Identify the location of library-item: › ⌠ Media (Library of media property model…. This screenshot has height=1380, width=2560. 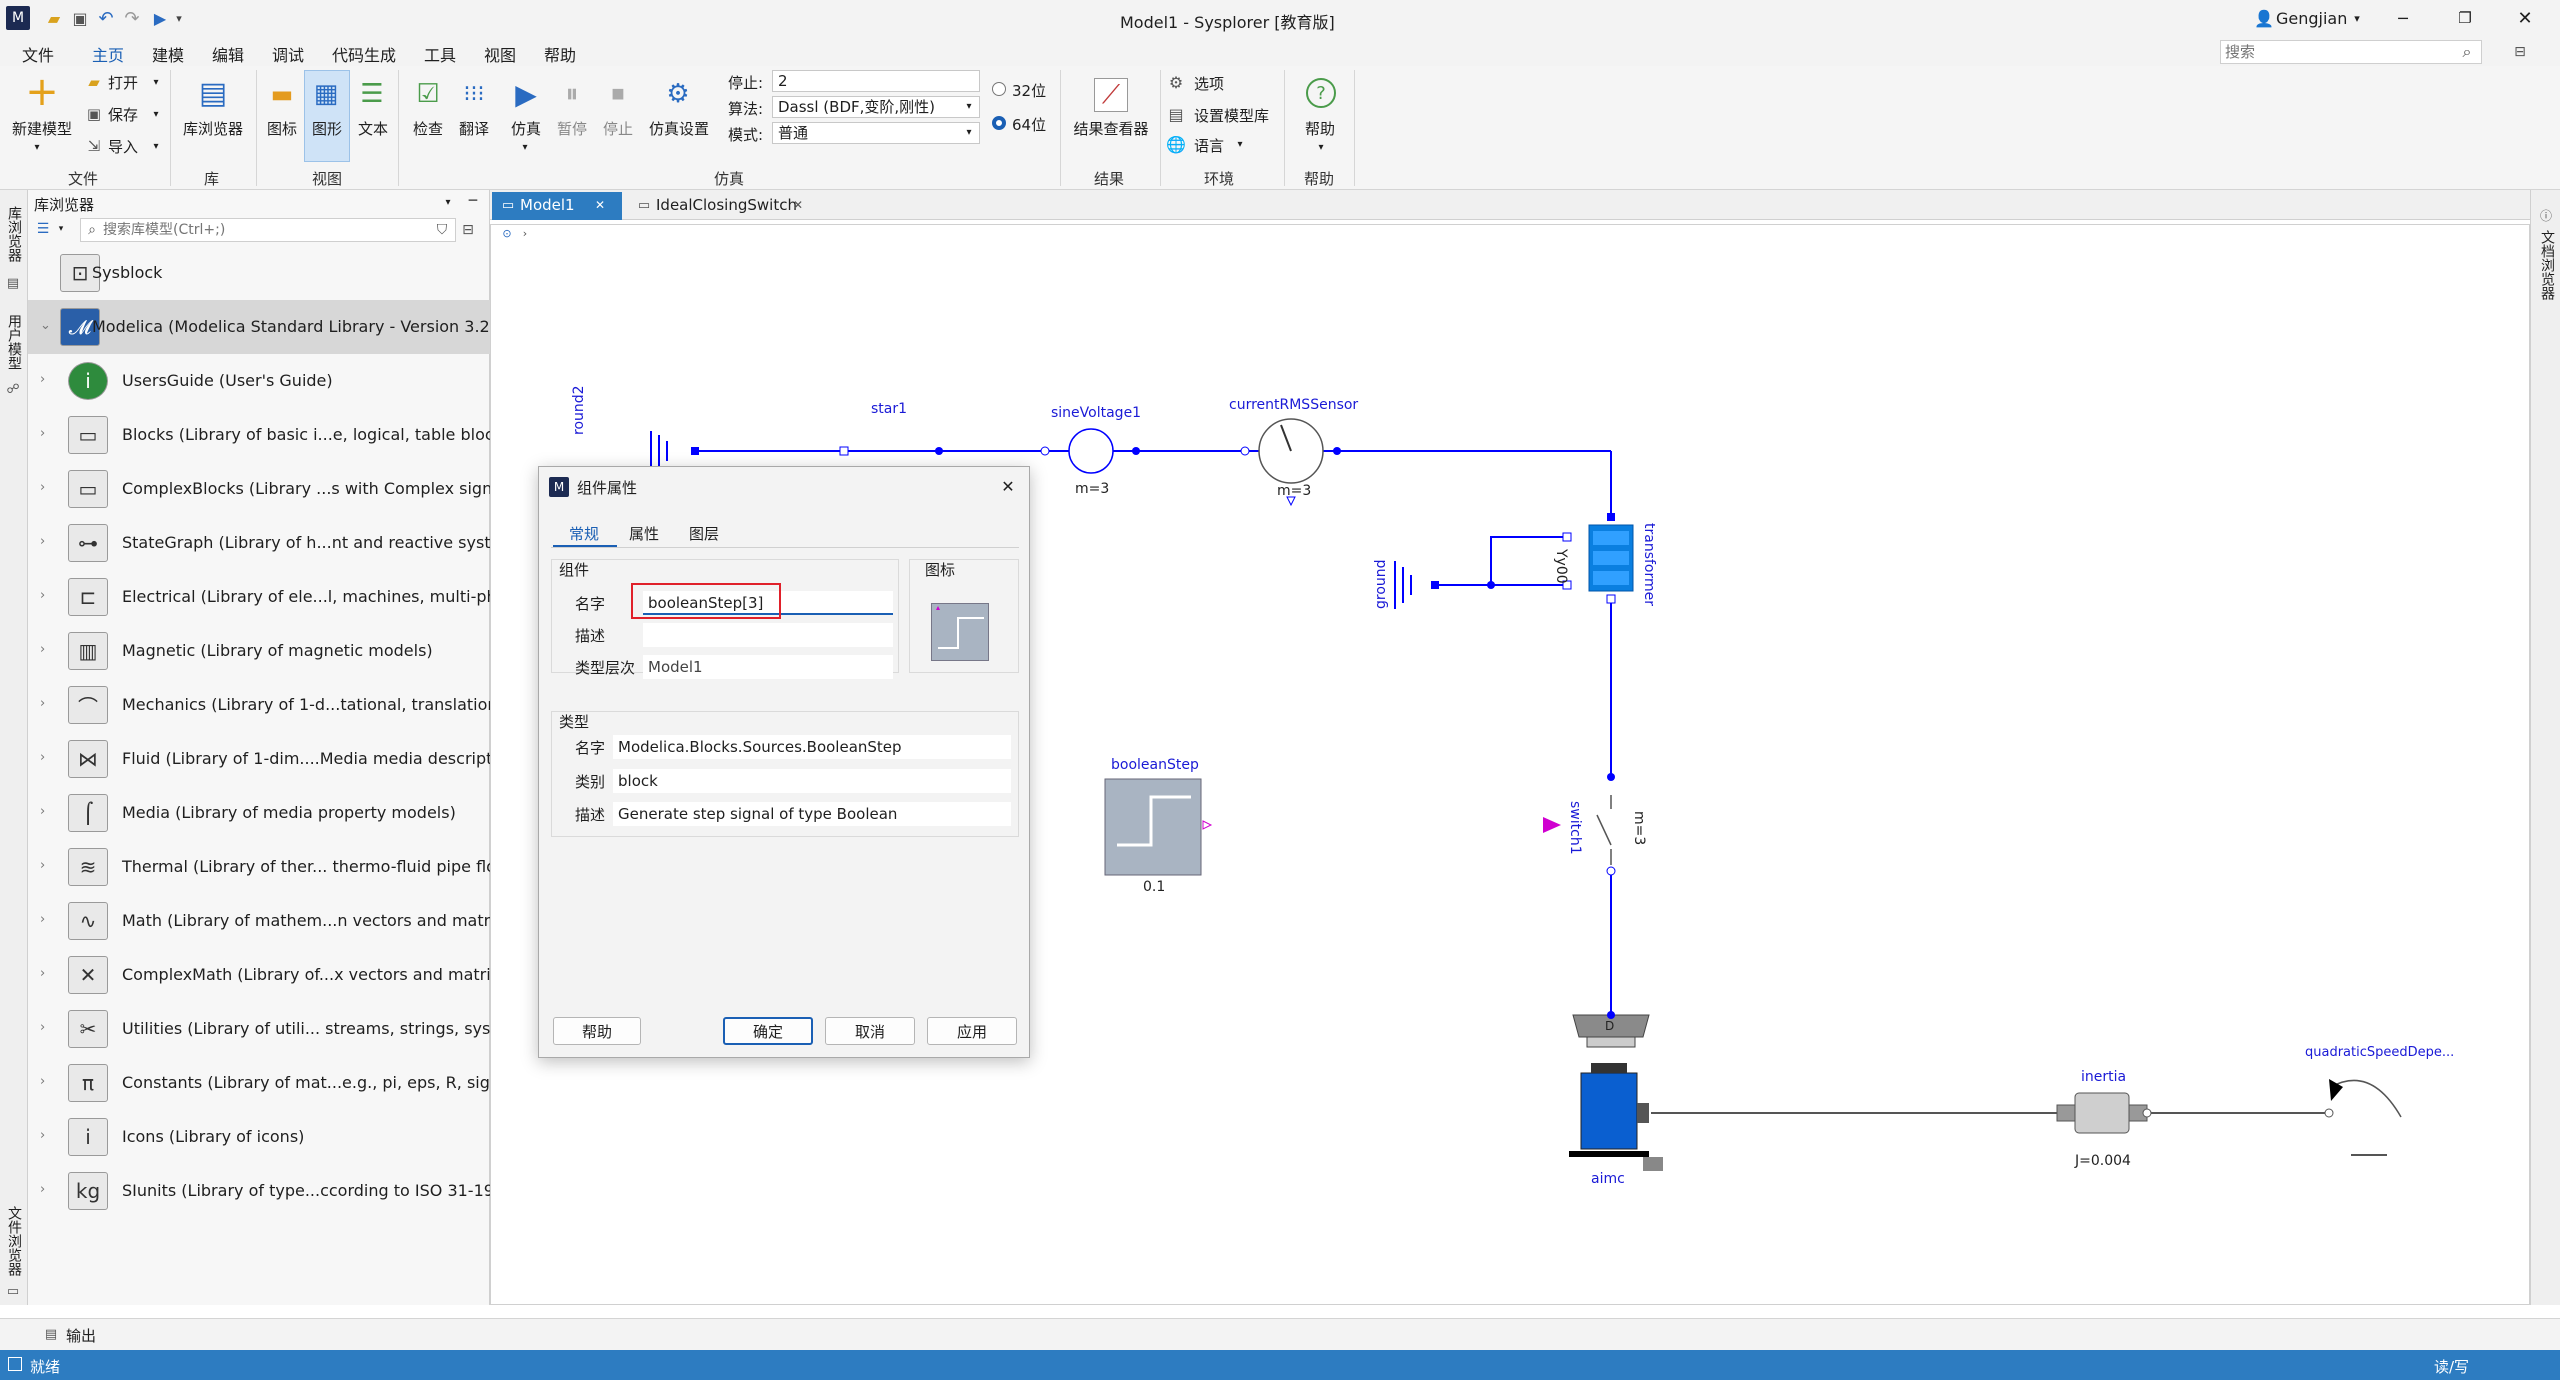
(259, 813).